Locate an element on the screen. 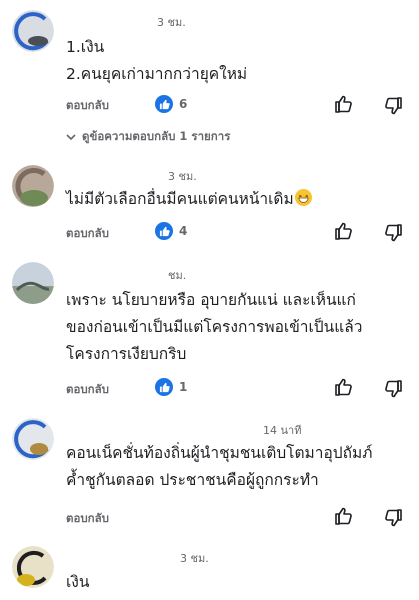 Image resolution: width=419 pixels, height=600 pixels. chevron-down-icon is located at coordinates (71, 136).